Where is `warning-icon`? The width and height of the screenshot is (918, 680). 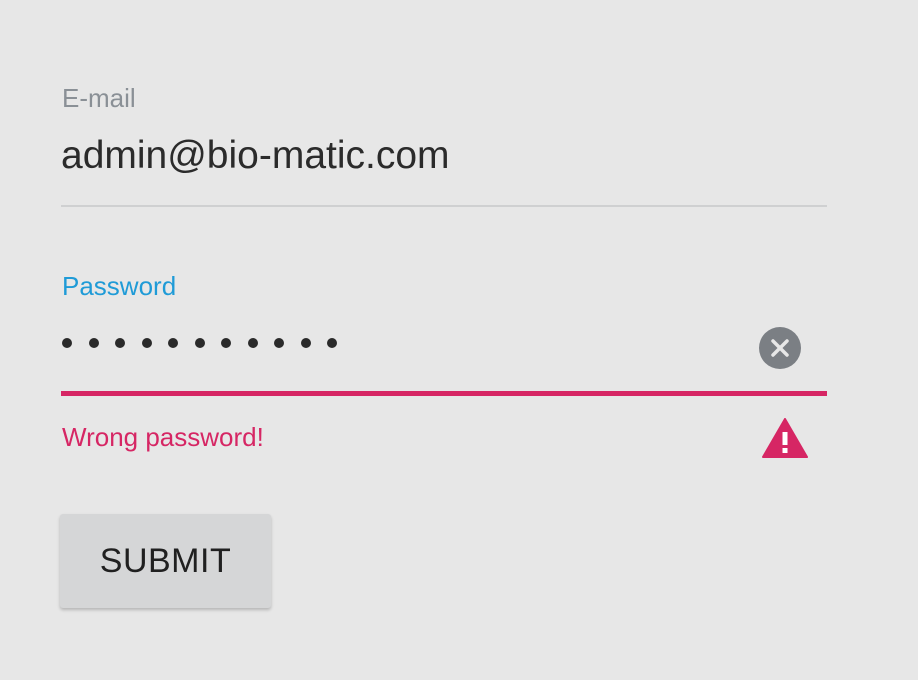 warning-icon is located at coordinates (785, 438).